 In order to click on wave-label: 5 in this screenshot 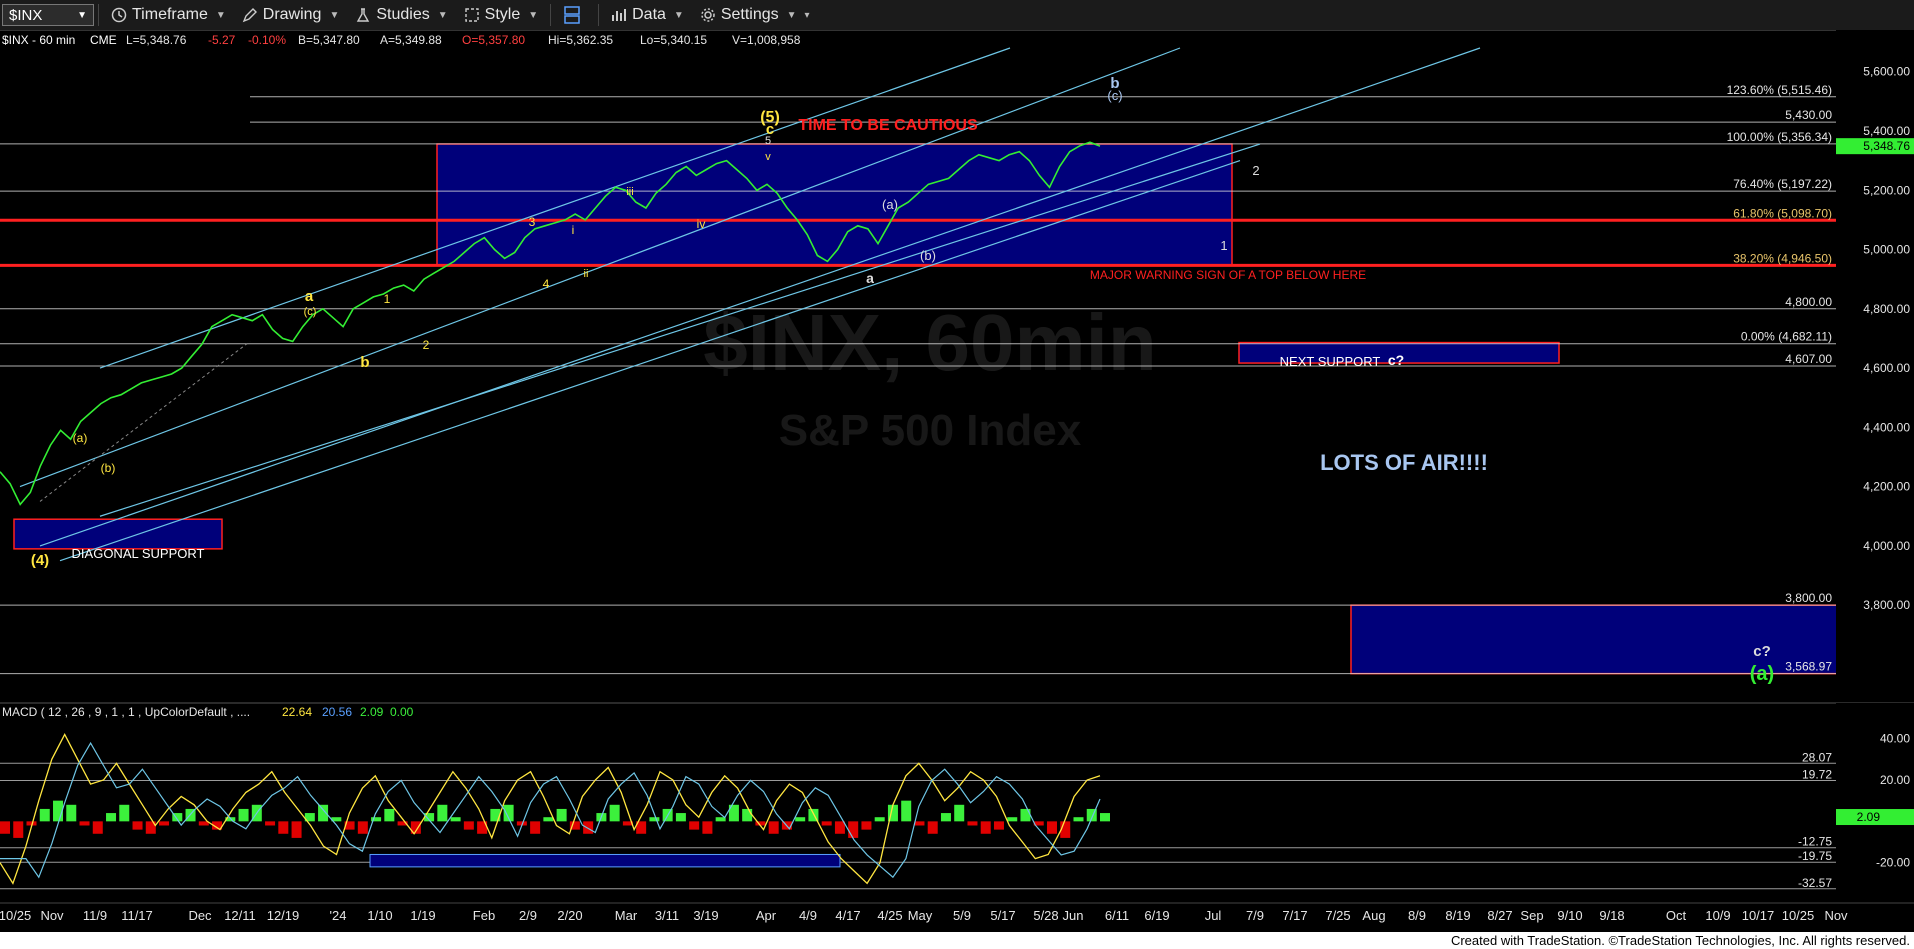, I will do `click(768, 141)`.